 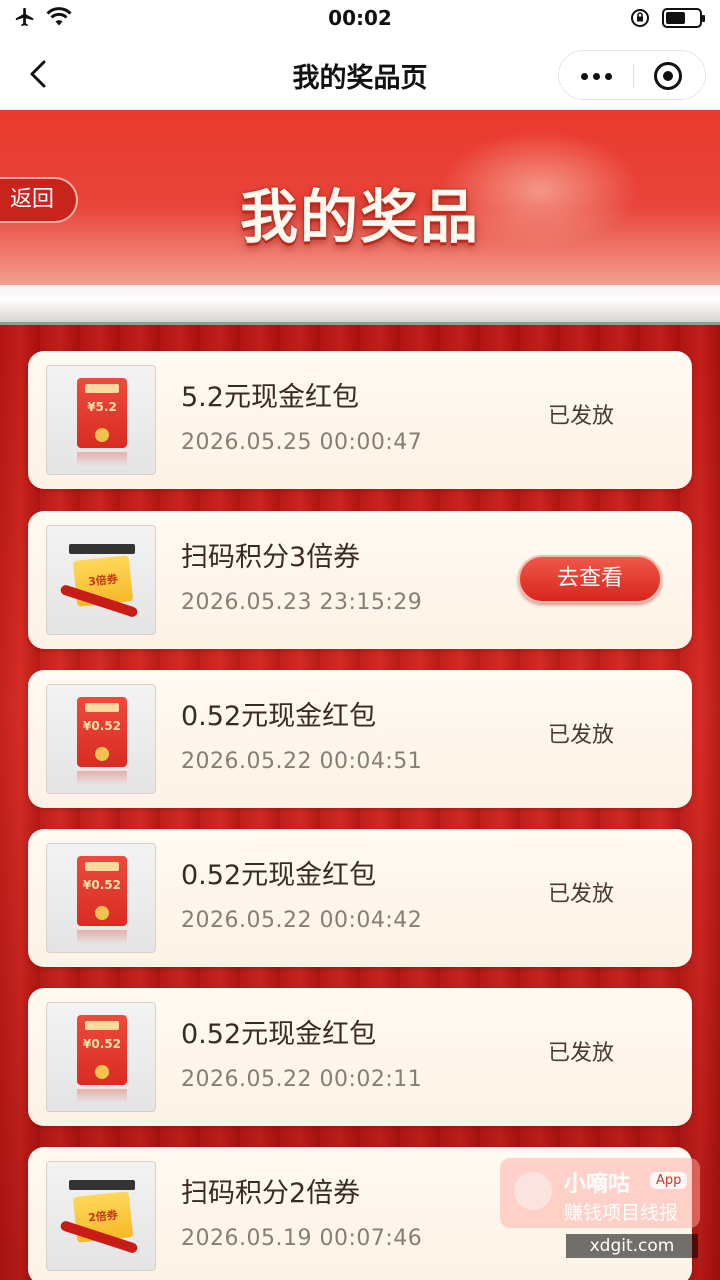 I want to click on watermark-badge: 小嘀咕 App 赚钱项目线报, so click(x=600, y=1193).